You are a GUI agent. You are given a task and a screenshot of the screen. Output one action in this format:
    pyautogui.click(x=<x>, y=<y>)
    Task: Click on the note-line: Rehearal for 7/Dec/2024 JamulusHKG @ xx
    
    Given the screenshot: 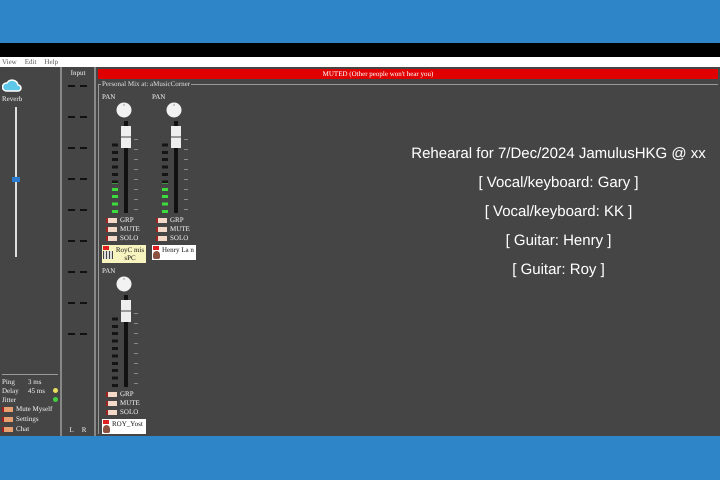 What is the action you would take?
    pyautogui.click(x=558, y=153)
    